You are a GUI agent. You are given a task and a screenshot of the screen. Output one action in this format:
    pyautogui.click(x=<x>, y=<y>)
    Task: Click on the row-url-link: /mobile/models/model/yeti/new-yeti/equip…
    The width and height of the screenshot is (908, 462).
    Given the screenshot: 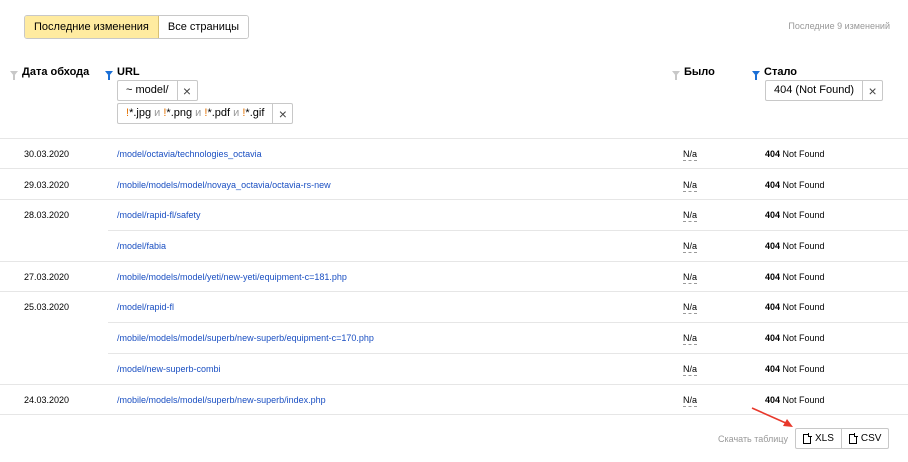 What is the action you would take?
    pyautogui.click(x=232, y=277)
    